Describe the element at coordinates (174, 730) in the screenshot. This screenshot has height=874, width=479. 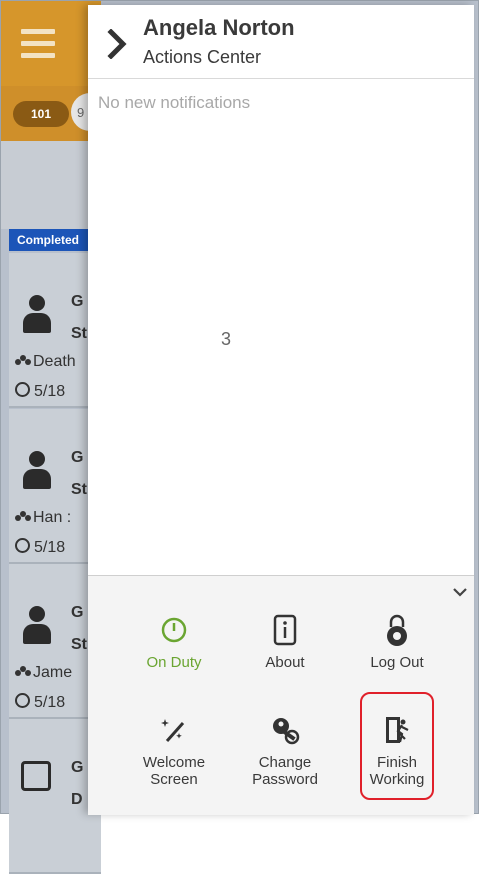
I see `magic-wand-icon` at that location.